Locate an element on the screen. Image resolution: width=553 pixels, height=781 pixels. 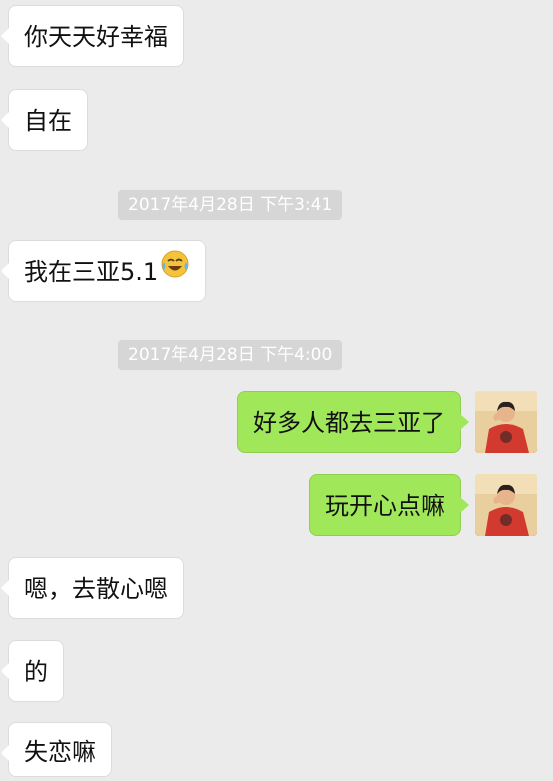
outgoing-message: 好多人都去三亚了 is located at coordinates (353, 422).